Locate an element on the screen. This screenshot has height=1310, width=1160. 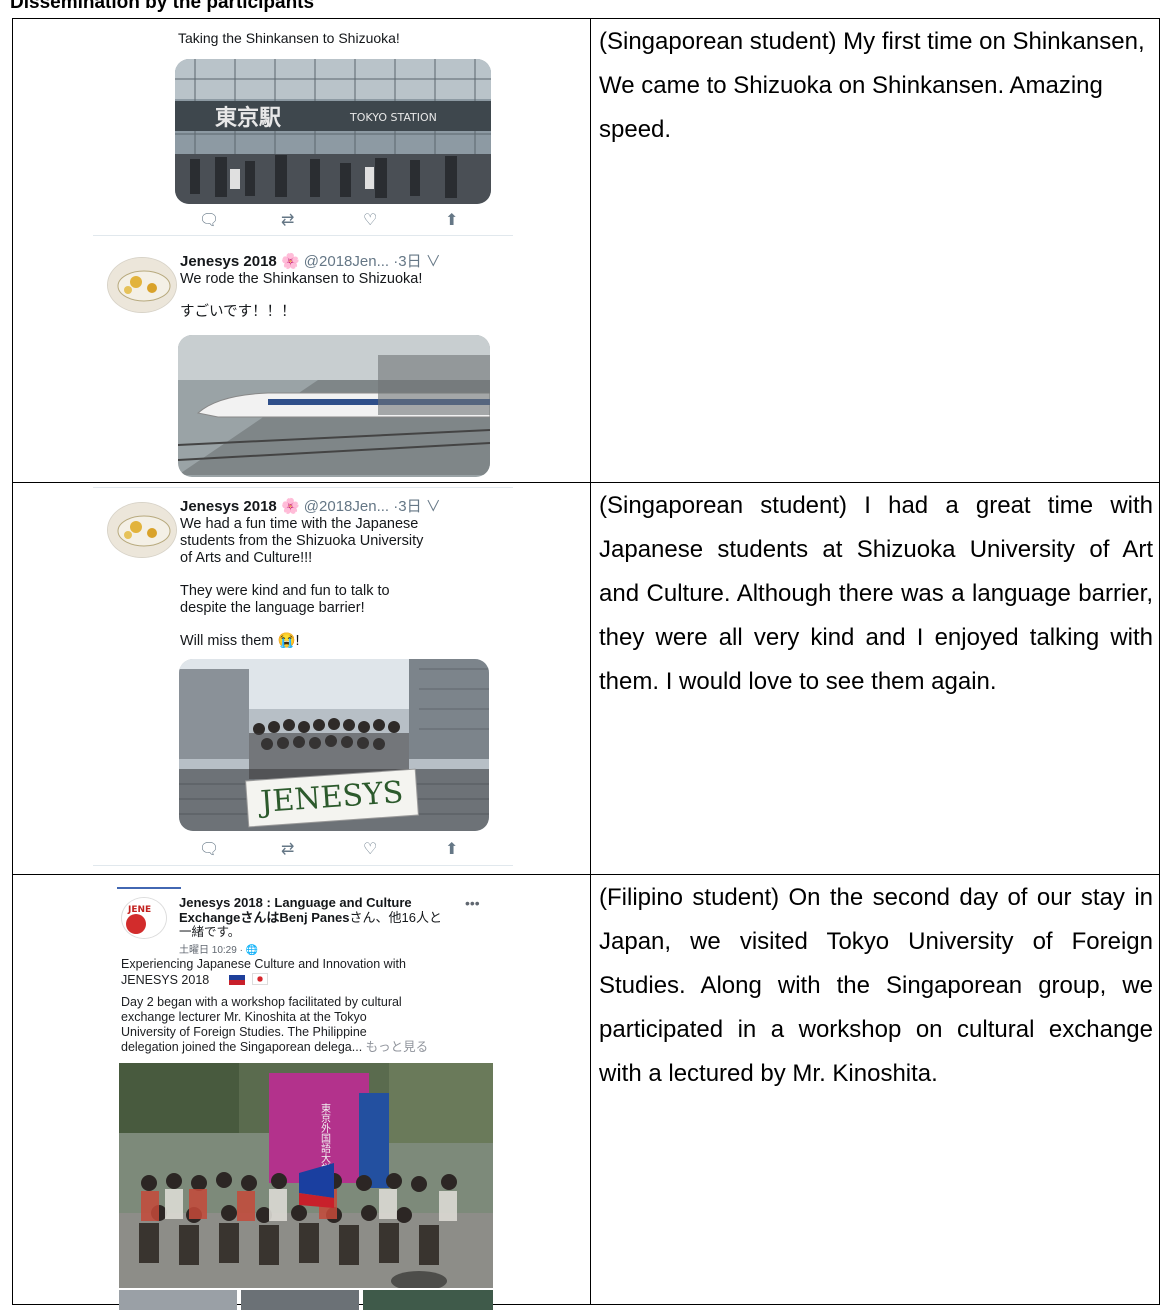
post-line-text: JENESYS 2018 is located at coordinates (165, 980).